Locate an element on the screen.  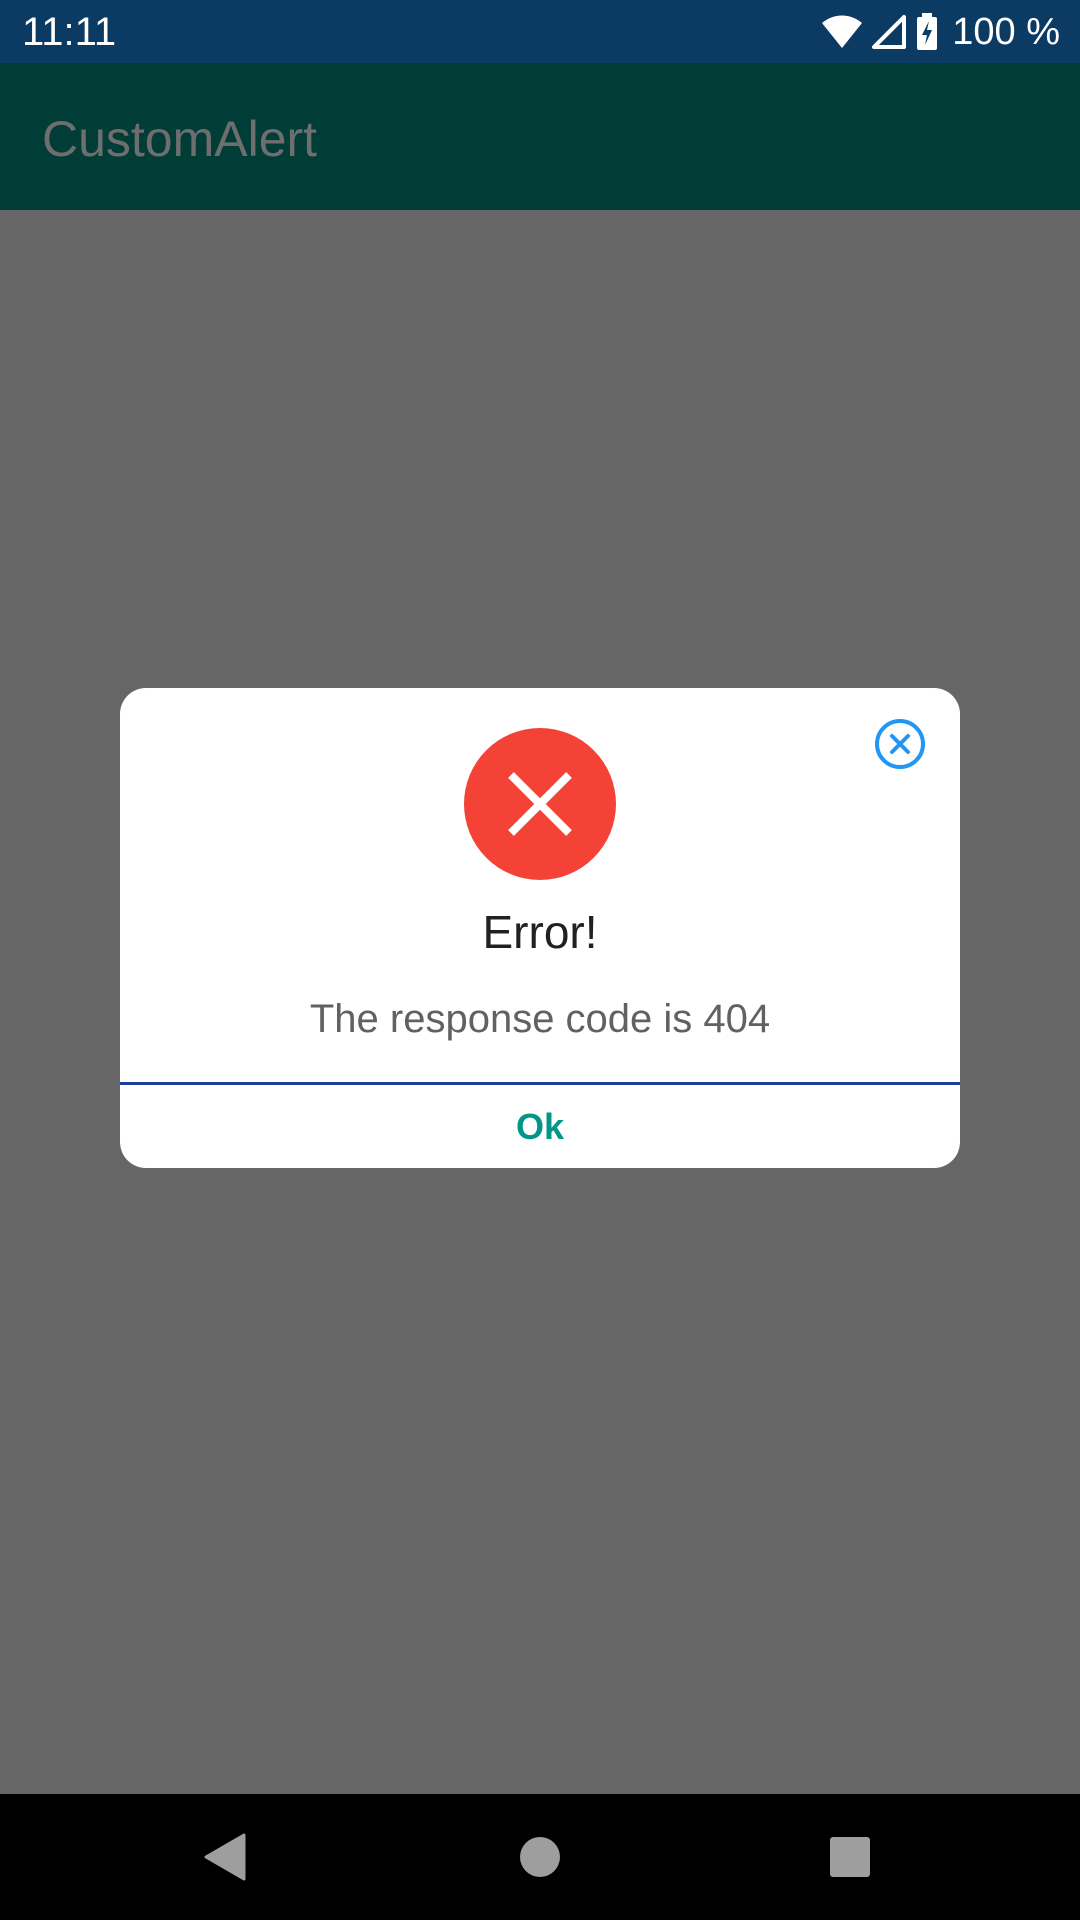
navigation-bar is located at coordinates (540, 1857).